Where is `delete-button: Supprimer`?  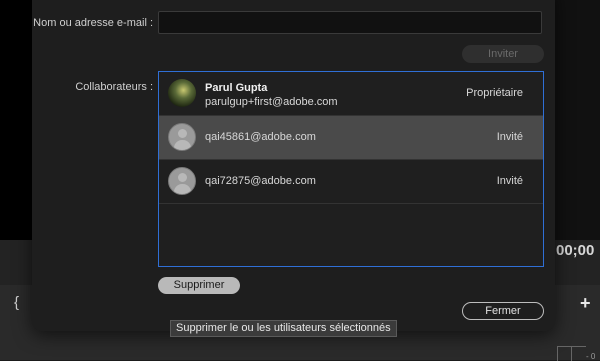 delete-button: Supprimer is located at coordinates (199, 285).